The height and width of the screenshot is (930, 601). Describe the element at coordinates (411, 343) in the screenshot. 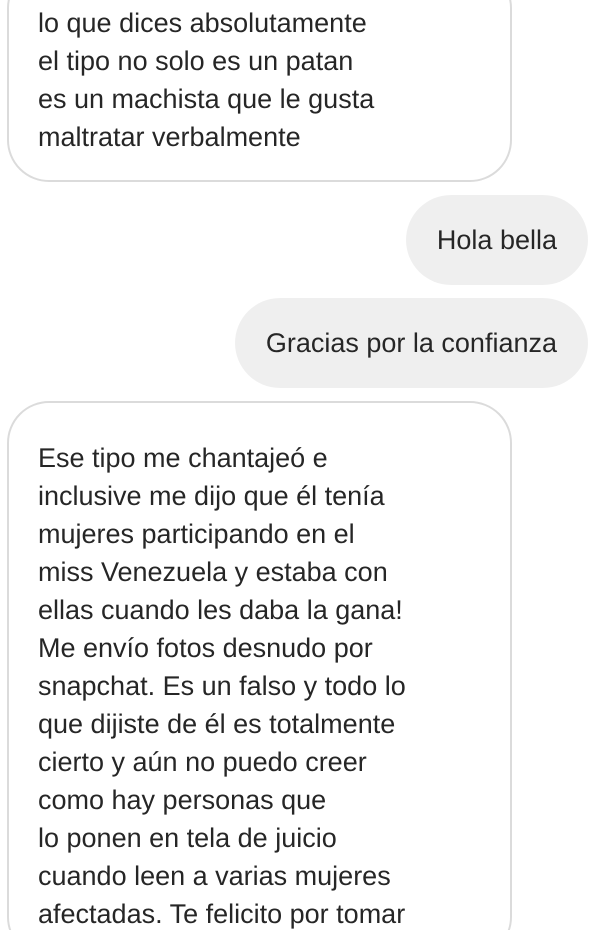

I see `message-bubble: Gracias por la confianza` at that location.